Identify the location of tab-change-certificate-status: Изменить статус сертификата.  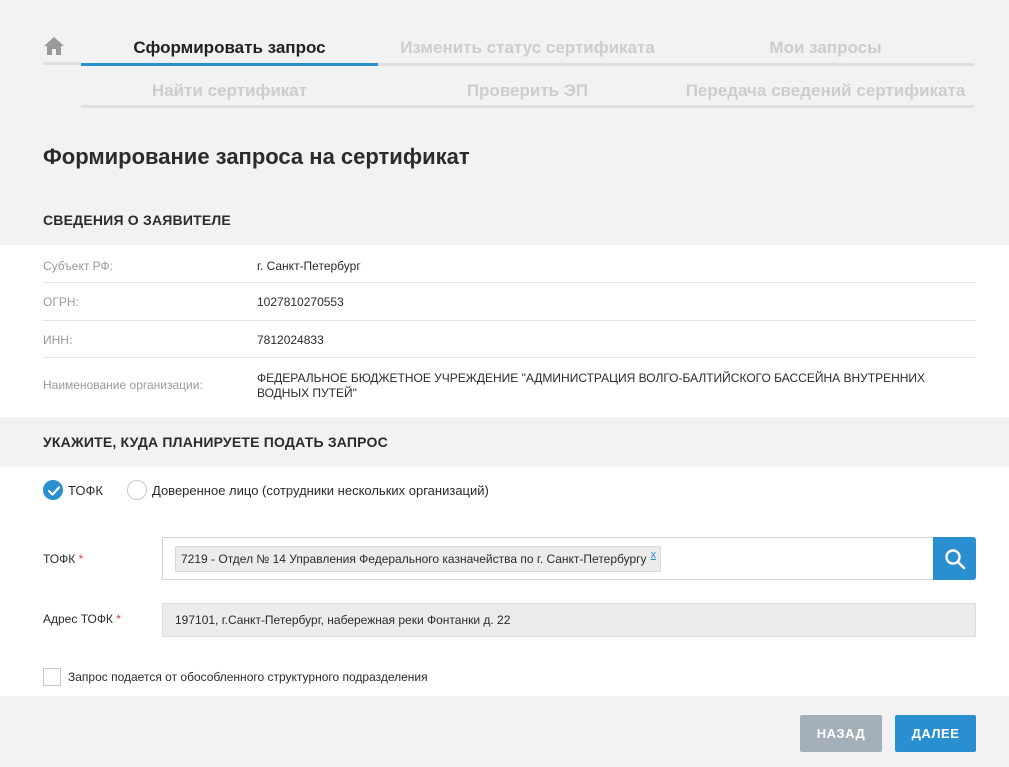
(527, 51).